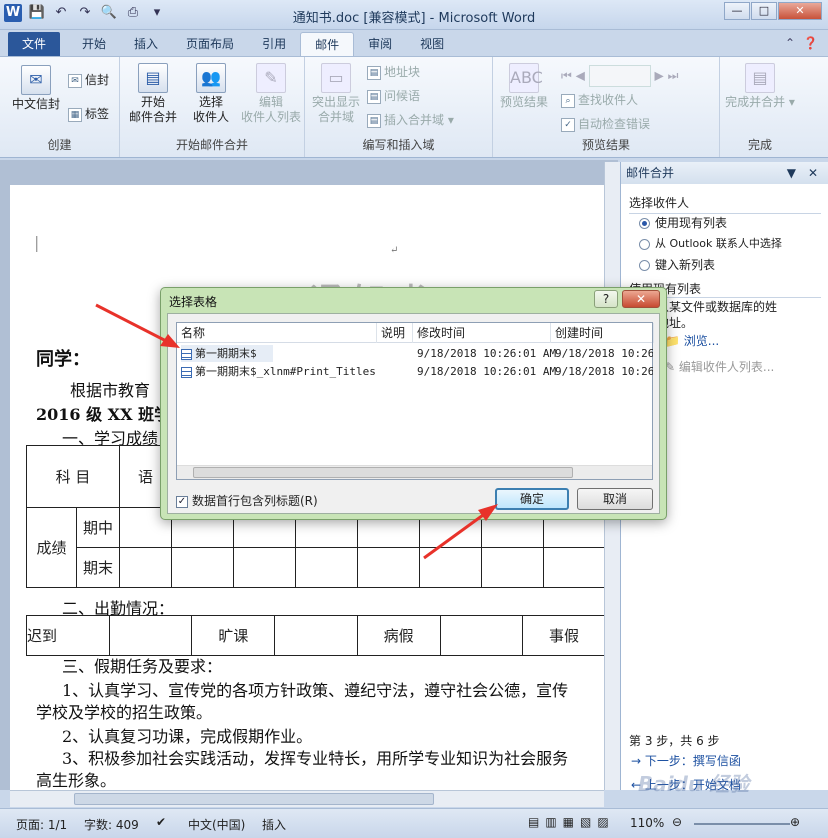 Image resolution: width=828 pixels, height=838 pixels. I want to click on arrowhead-ok, so click(488, 512).